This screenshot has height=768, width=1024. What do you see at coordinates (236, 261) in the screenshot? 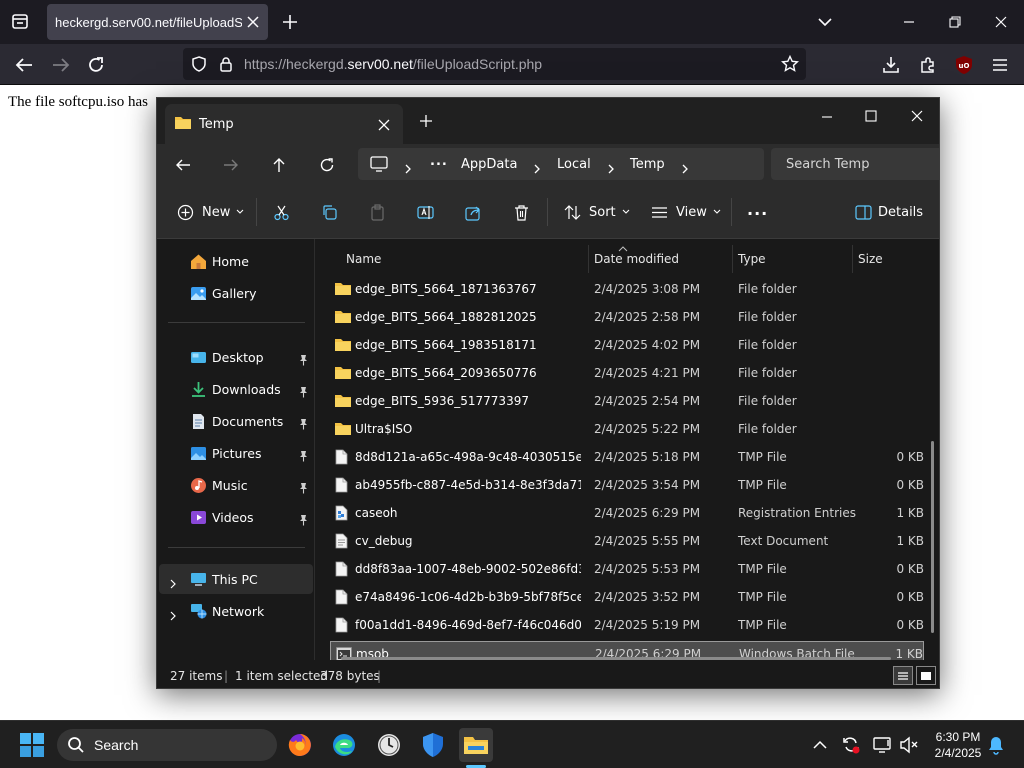
I see `nav-item-home: Home` at bounding box center [236, 261].